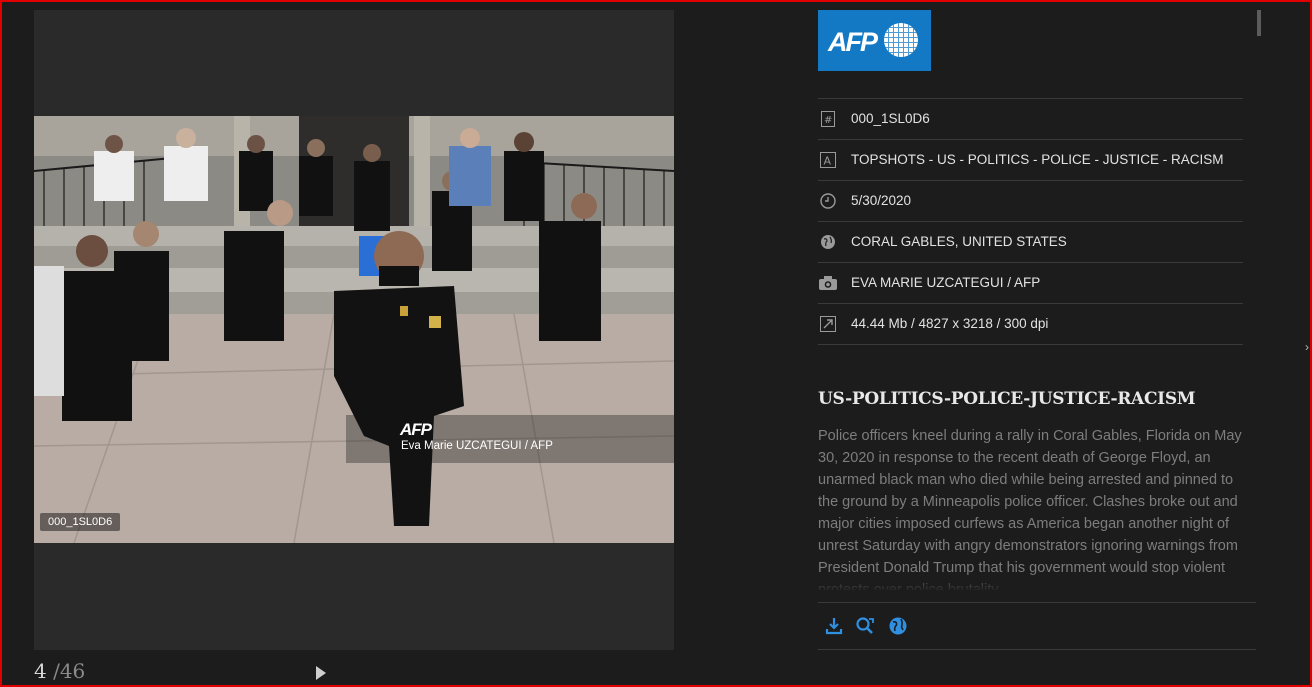  Describe the element at coordinates (828, 283) in the screenshot. I see `camera-icon` at that location.